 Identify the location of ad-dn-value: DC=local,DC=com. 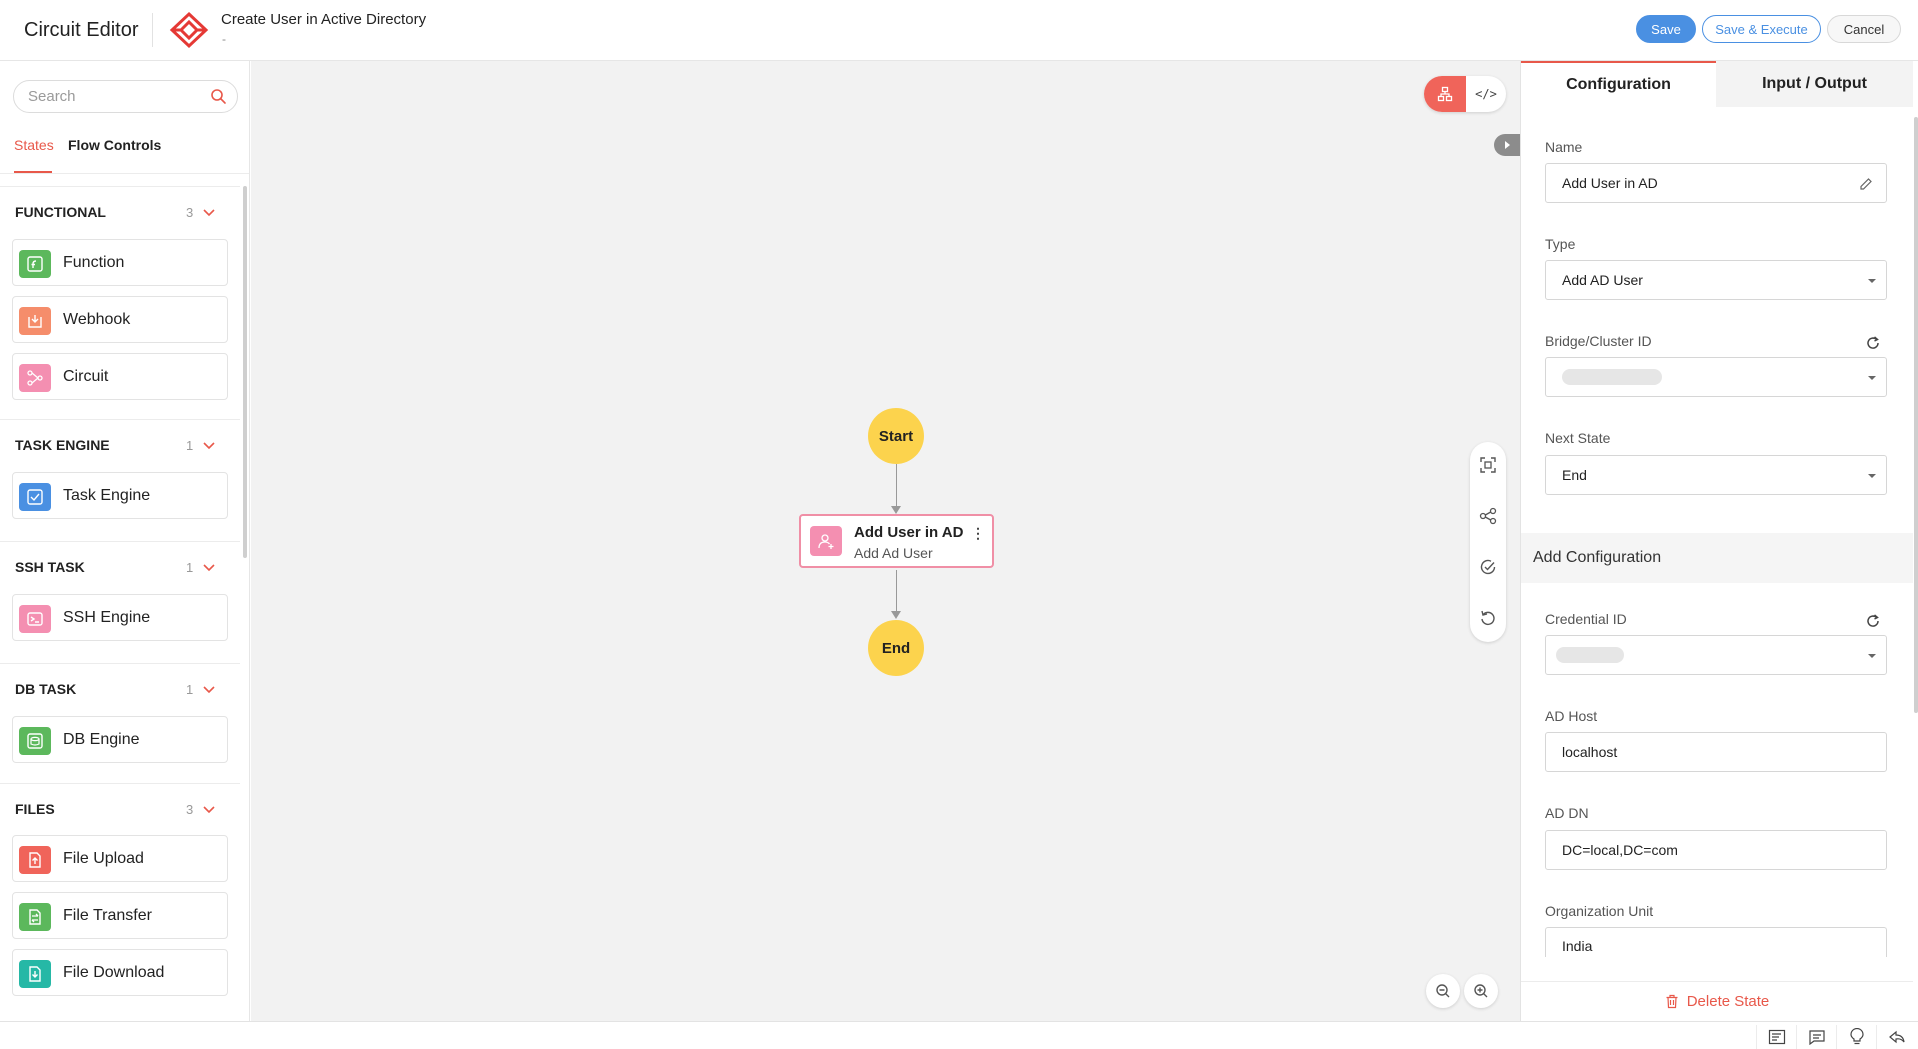
(1620, 850).